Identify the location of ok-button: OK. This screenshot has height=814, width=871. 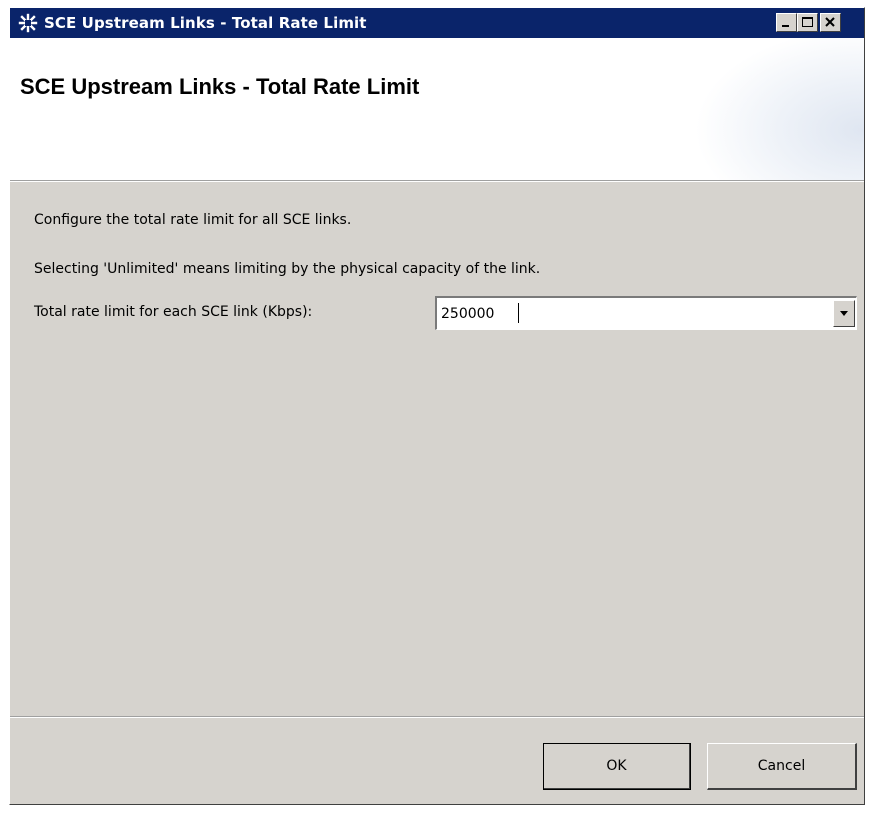
(617, 766).